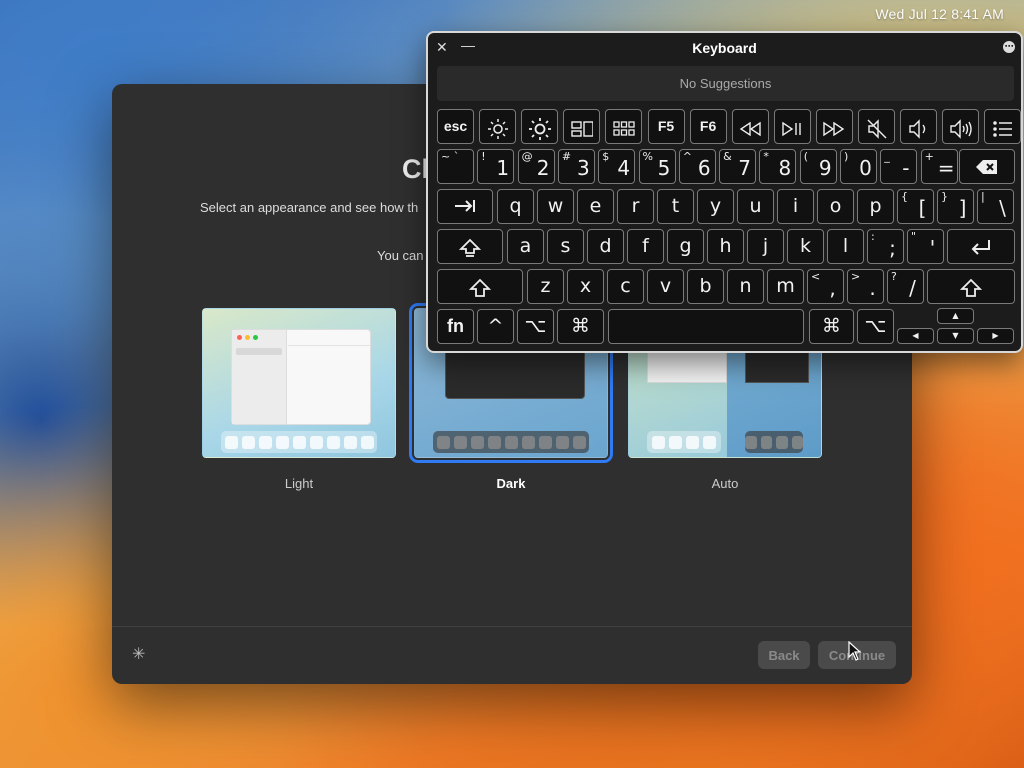 This screenshot has width=1024, height=768. What do you see at coordinates (785, 286) in the screenshot?
I see `key-m: m` at bounding box center [785, 286].